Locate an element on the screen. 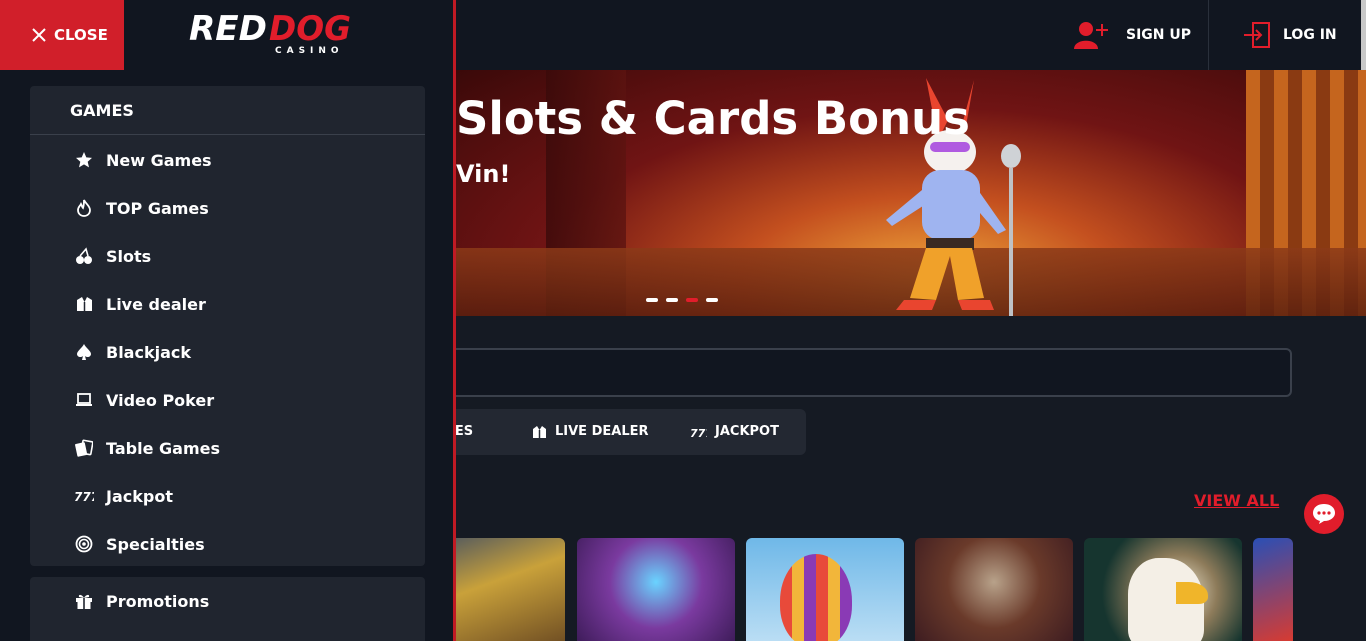  carousel-dots is located at coordinates (682, 300).